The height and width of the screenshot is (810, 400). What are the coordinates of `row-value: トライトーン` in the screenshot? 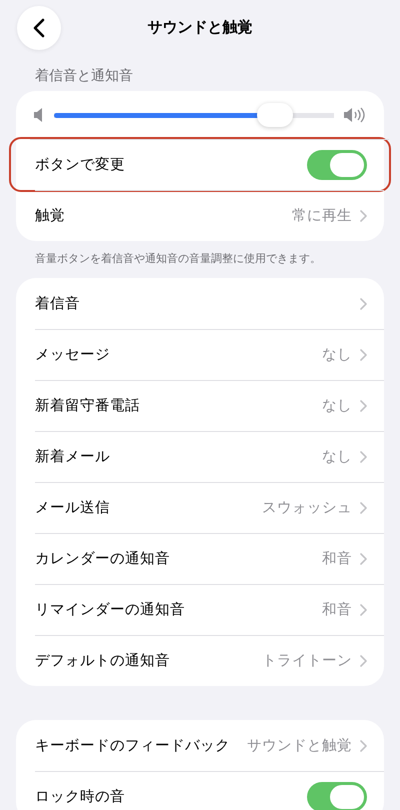 It's located at (307, 661).